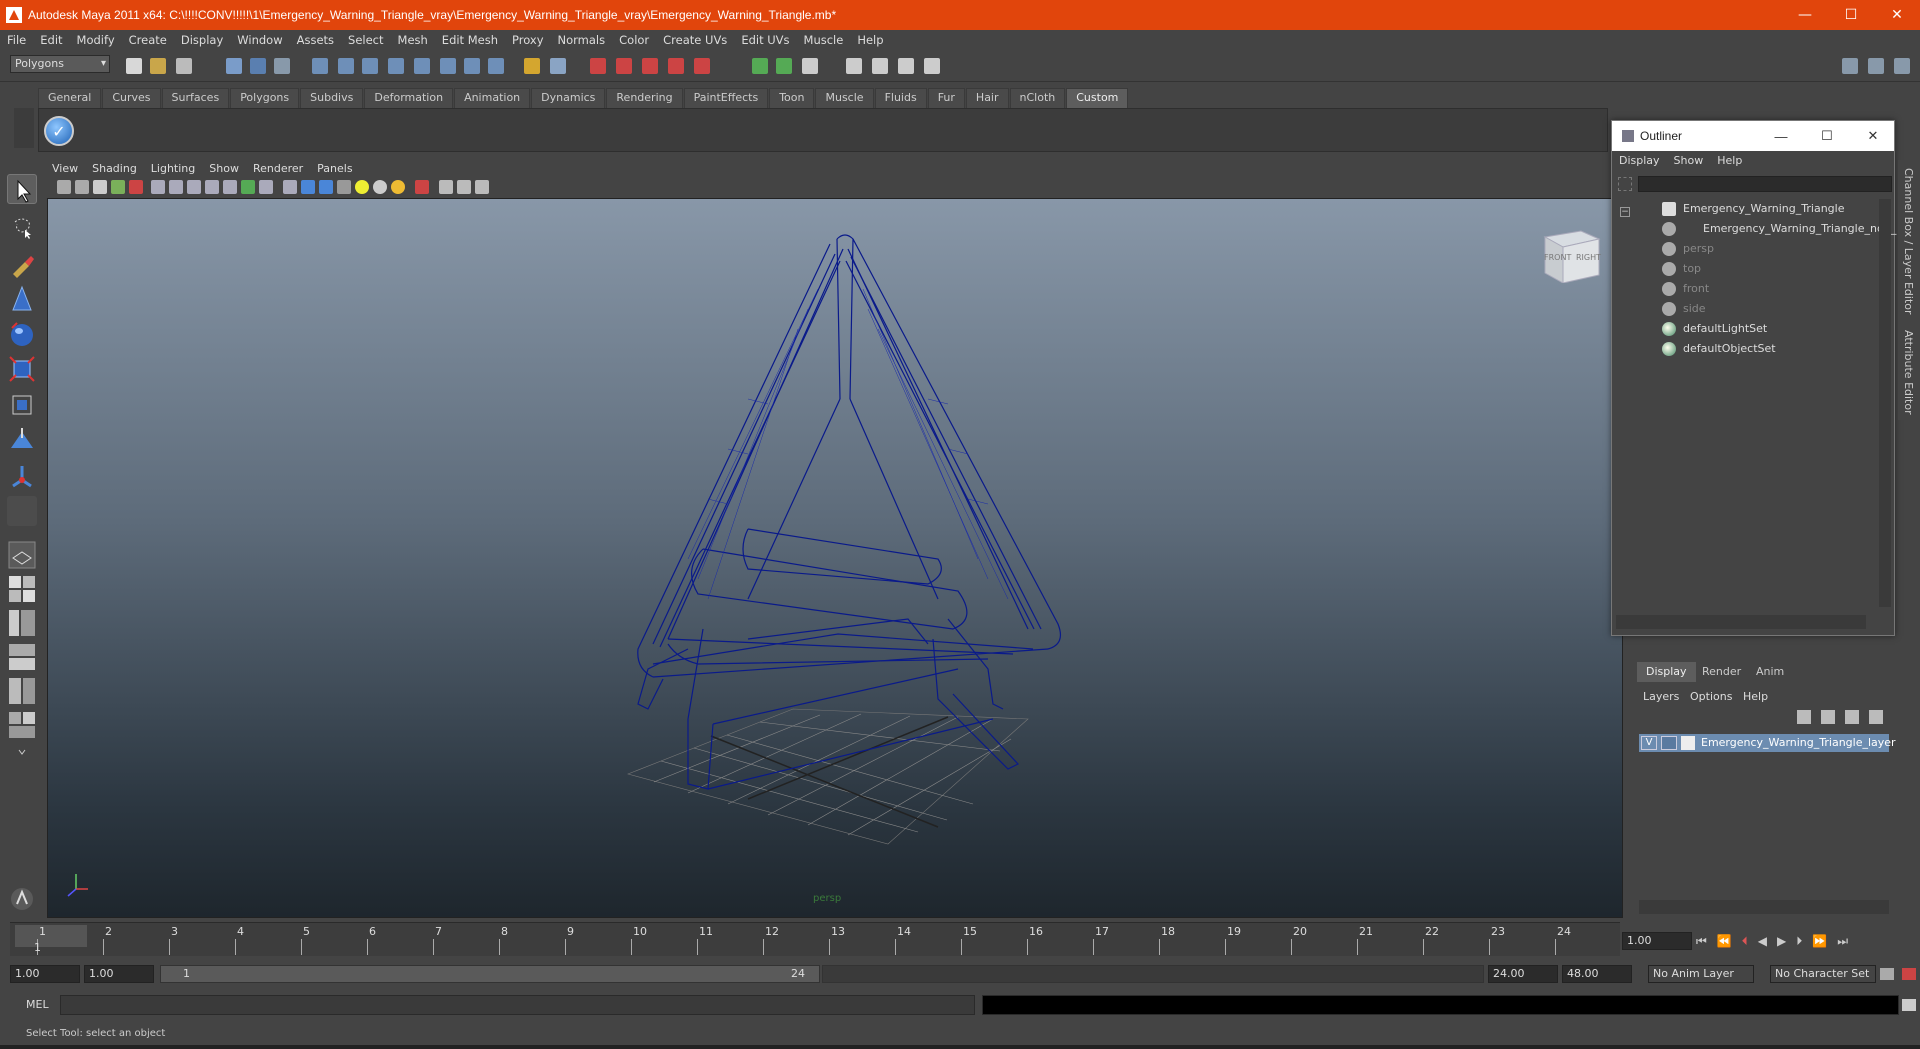 The width and height of the screenshot is (1920, 1049). What do you see at coordinates (900, 98) in the screenshot?
I see `shelf-tab-fluids: Fluids` at bounding box center [900, 98].